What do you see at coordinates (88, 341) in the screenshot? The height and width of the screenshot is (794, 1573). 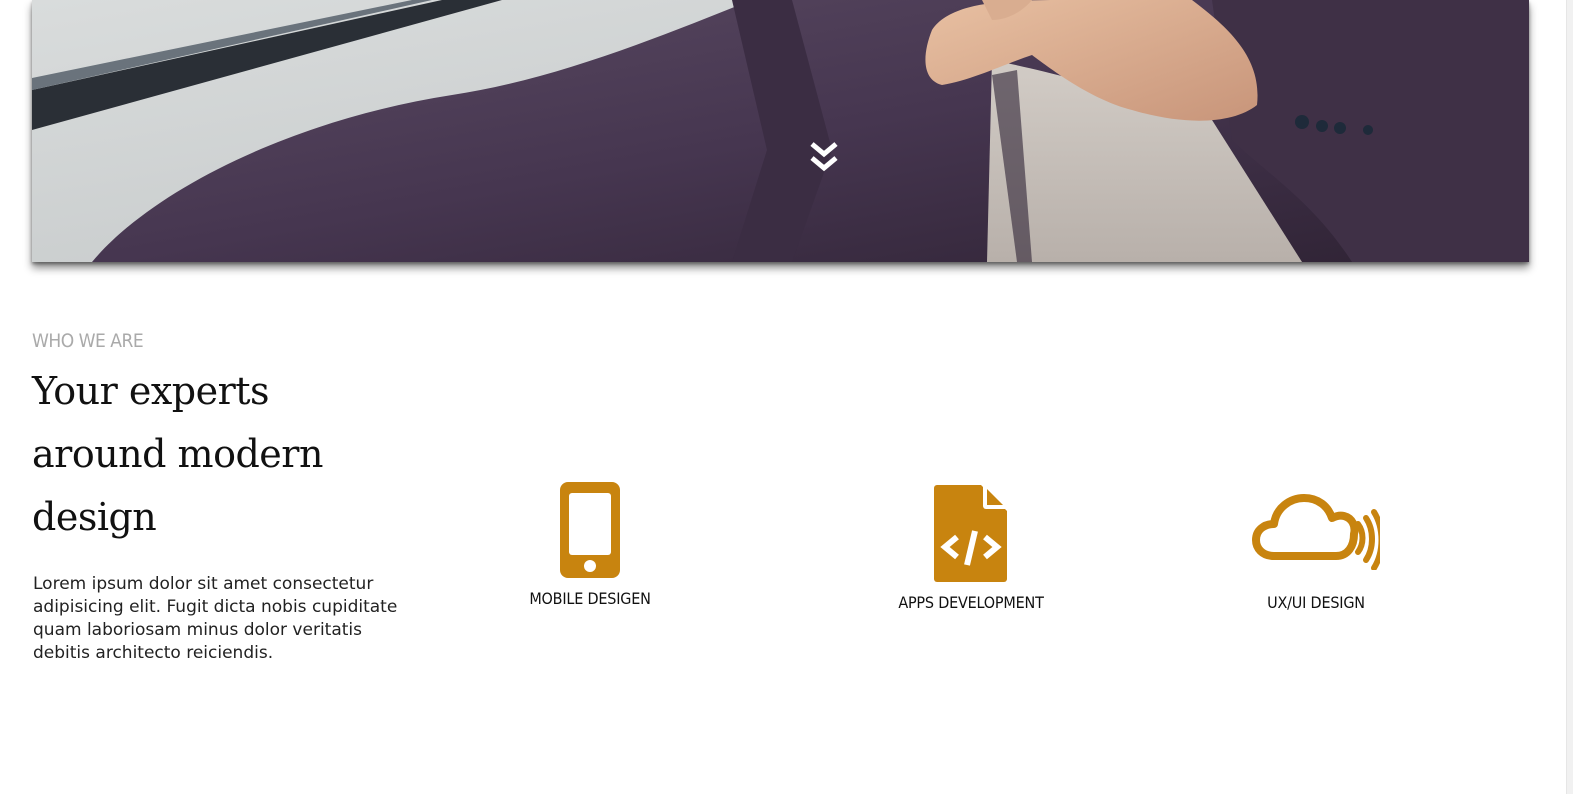 I see `section-eyebrow: WHO WE ARE` at bounding box center [88, 341].